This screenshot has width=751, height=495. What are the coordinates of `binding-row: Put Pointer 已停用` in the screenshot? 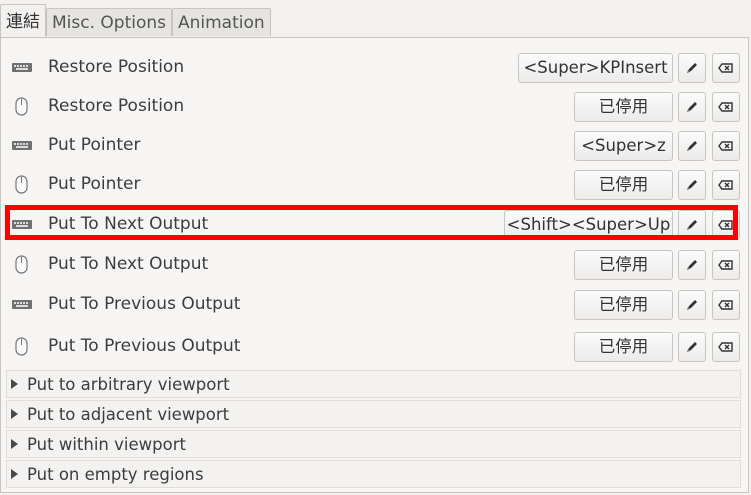 It's located at (375, 184).